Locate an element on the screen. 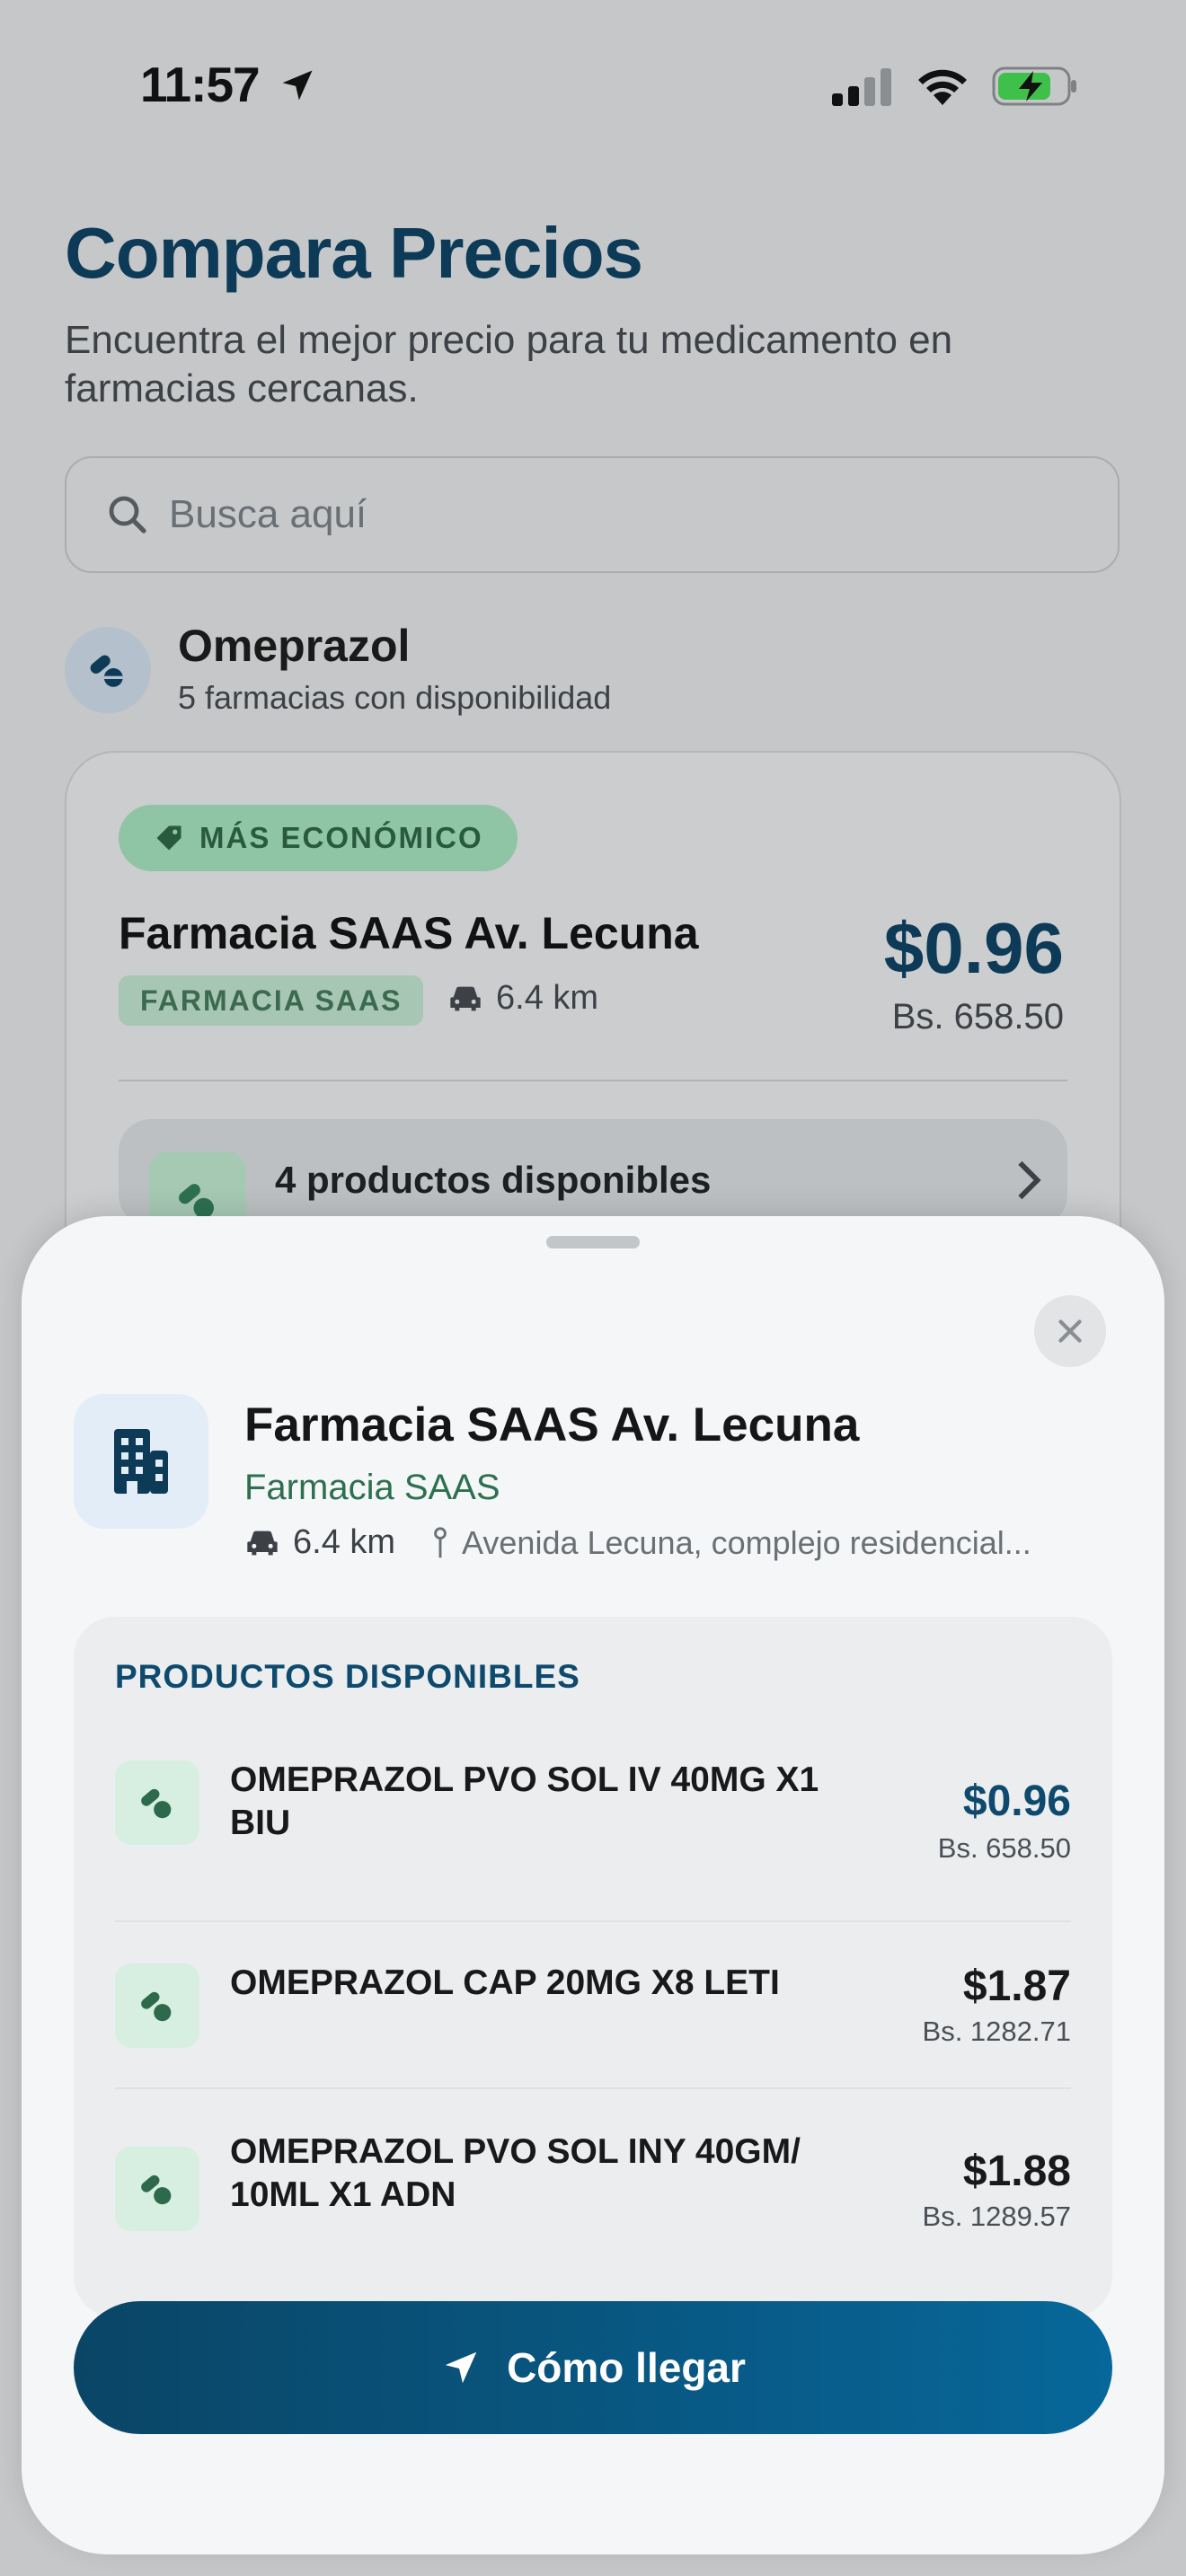 This screenshot has width=1186, height=2576. card-price-usd: $0.96 is located at coordinates (973, 948).